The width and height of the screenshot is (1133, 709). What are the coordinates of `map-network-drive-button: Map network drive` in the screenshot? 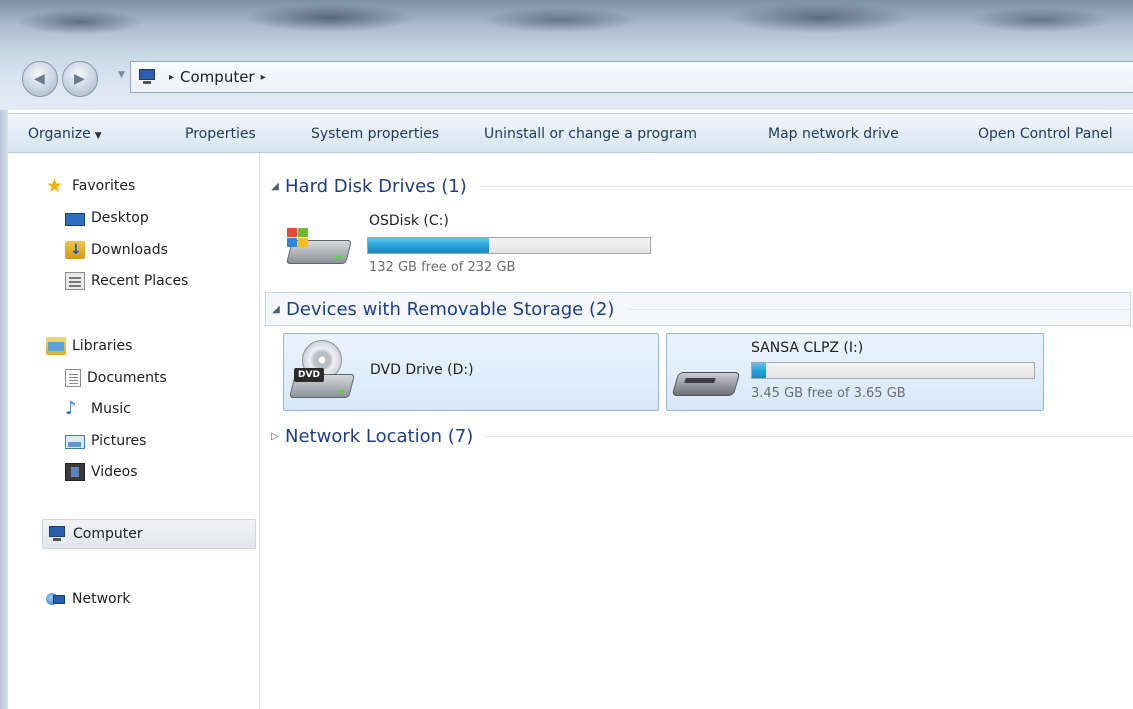 It's located at (833, 134).